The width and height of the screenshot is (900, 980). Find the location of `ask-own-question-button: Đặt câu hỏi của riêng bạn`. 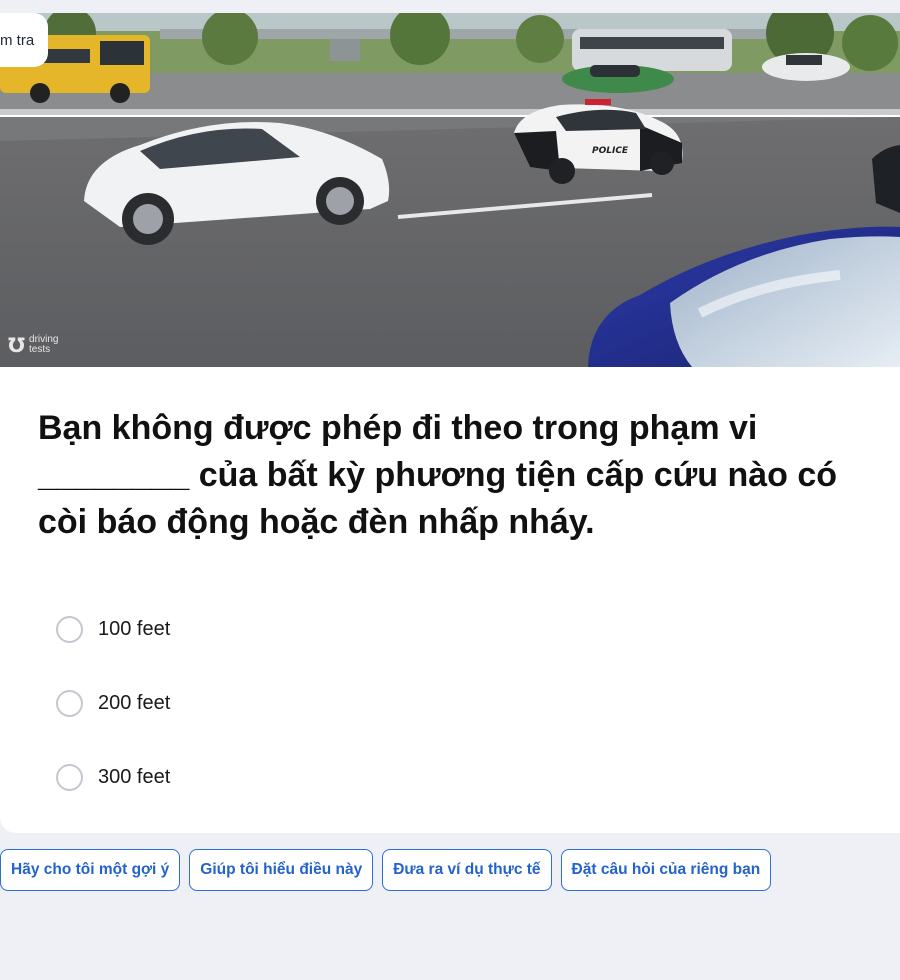

ask-own-question-button: Đặt câu hỏi của riêng bạn is located at coordinates (666, 870).